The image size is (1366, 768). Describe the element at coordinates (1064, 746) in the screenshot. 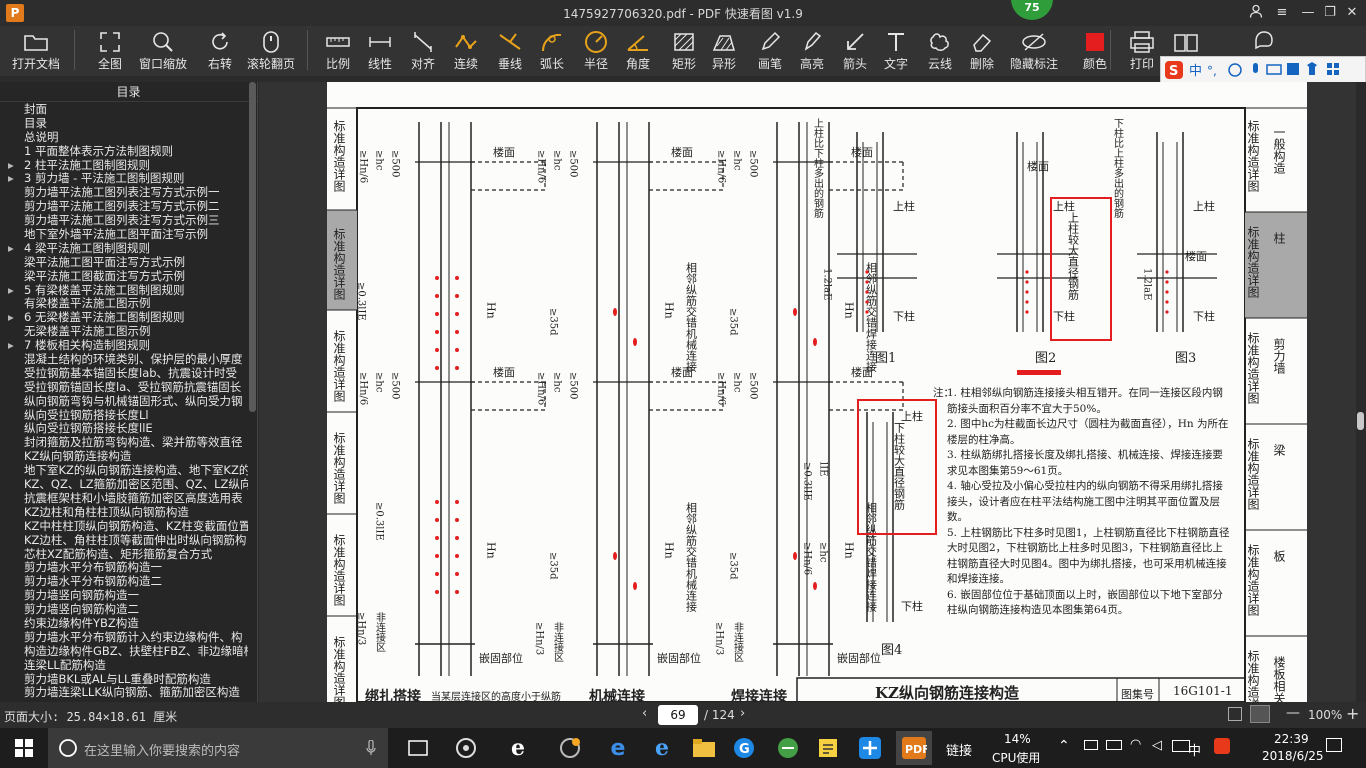

I see `tray-chevron-icon: ⌃` at that location.